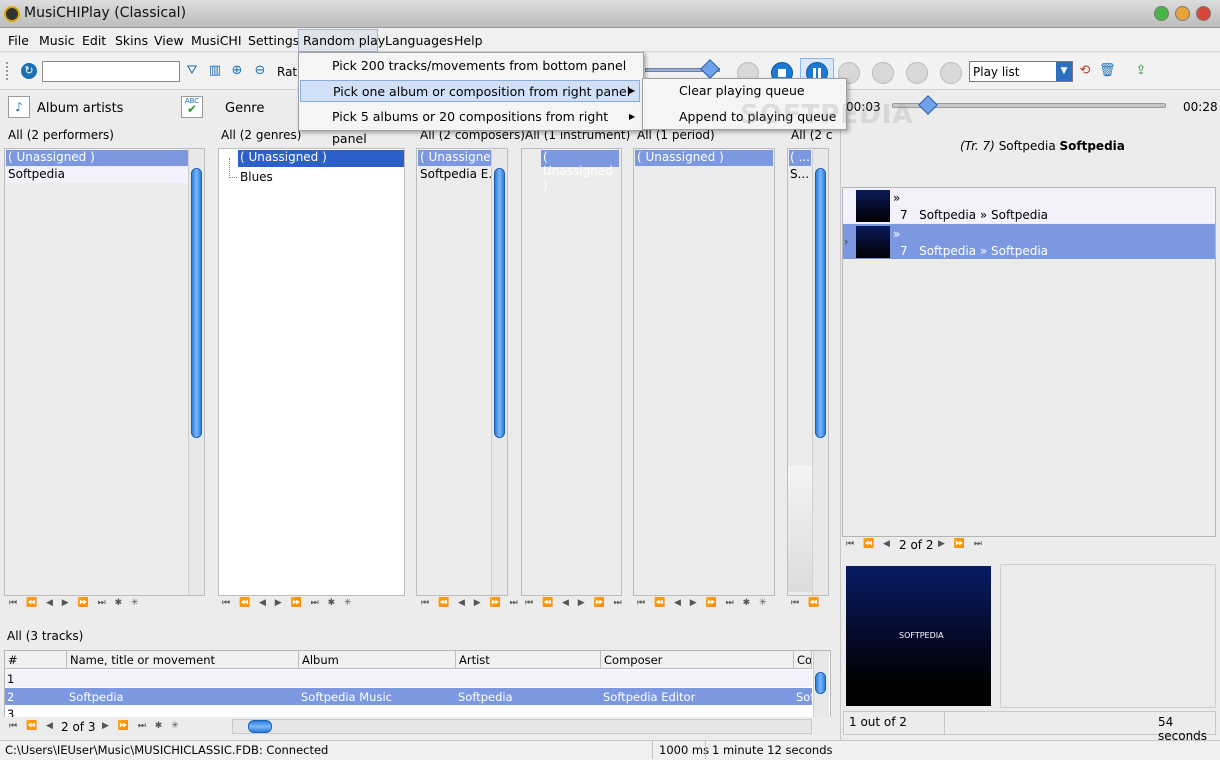 The width and height of the screenshot is (1220, 760). I want to click on zoom-in-icon: ⊕, so click(237, 71).